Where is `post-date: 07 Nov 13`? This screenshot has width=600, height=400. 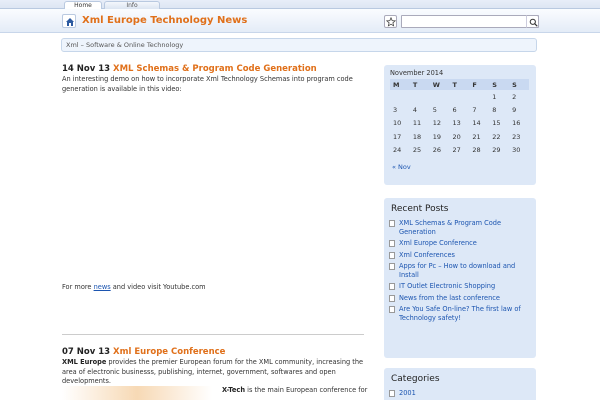
post-date: 07 Nov 13 is located at coordinates (86, 352).